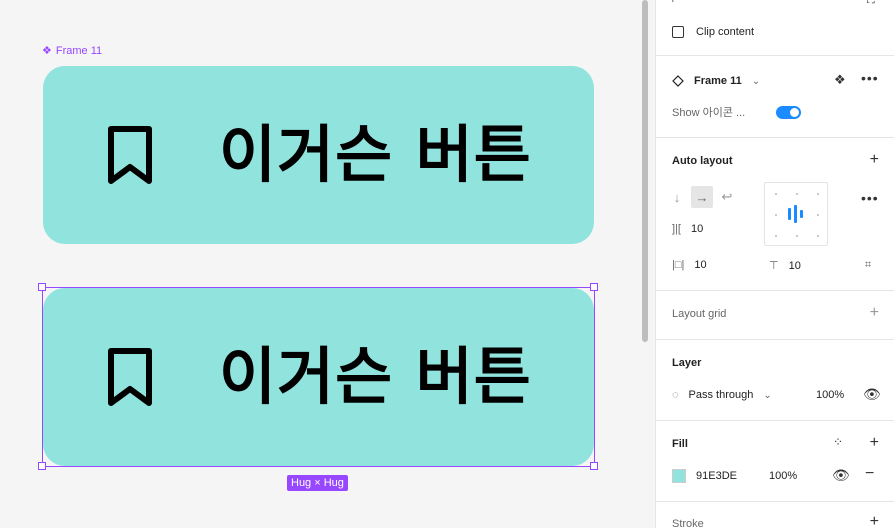 The width and height of the screenshot is (894, 528). I want to click on stroke-section: Stroke +, so click(775, 514).